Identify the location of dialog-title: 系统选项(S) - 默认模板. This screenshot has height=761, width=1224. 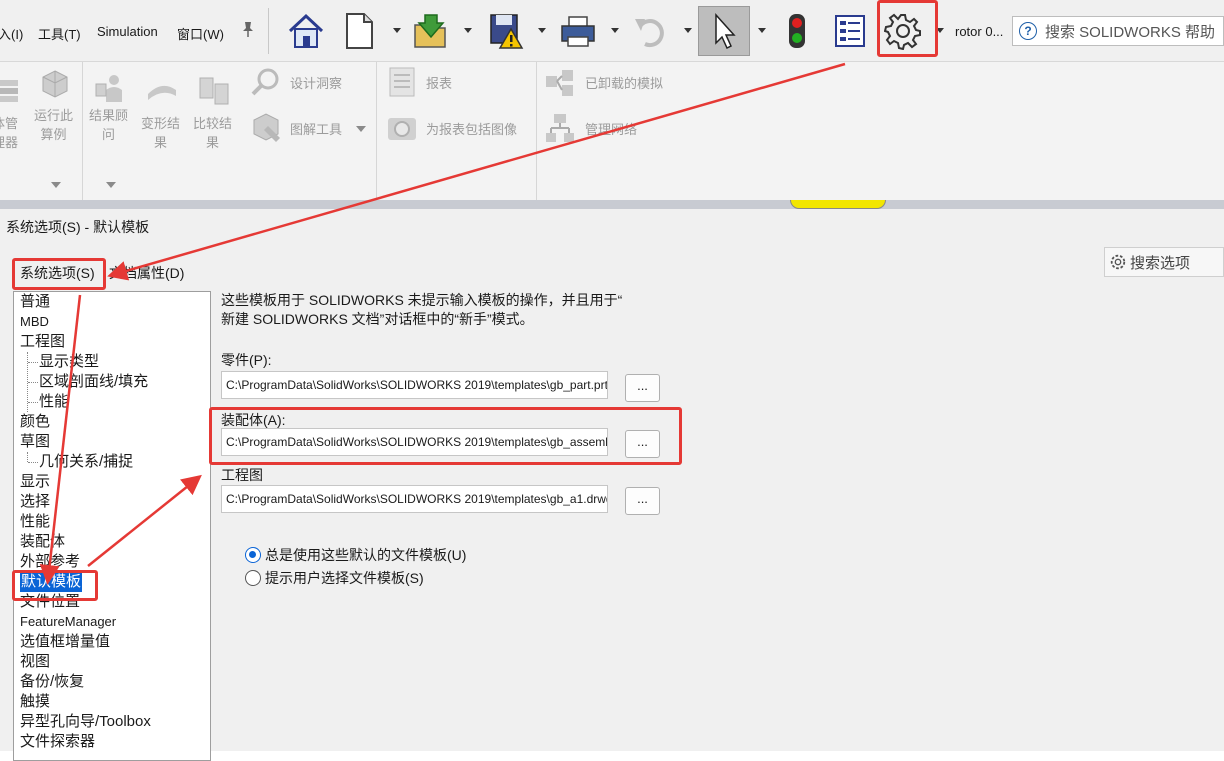
(78, 227).